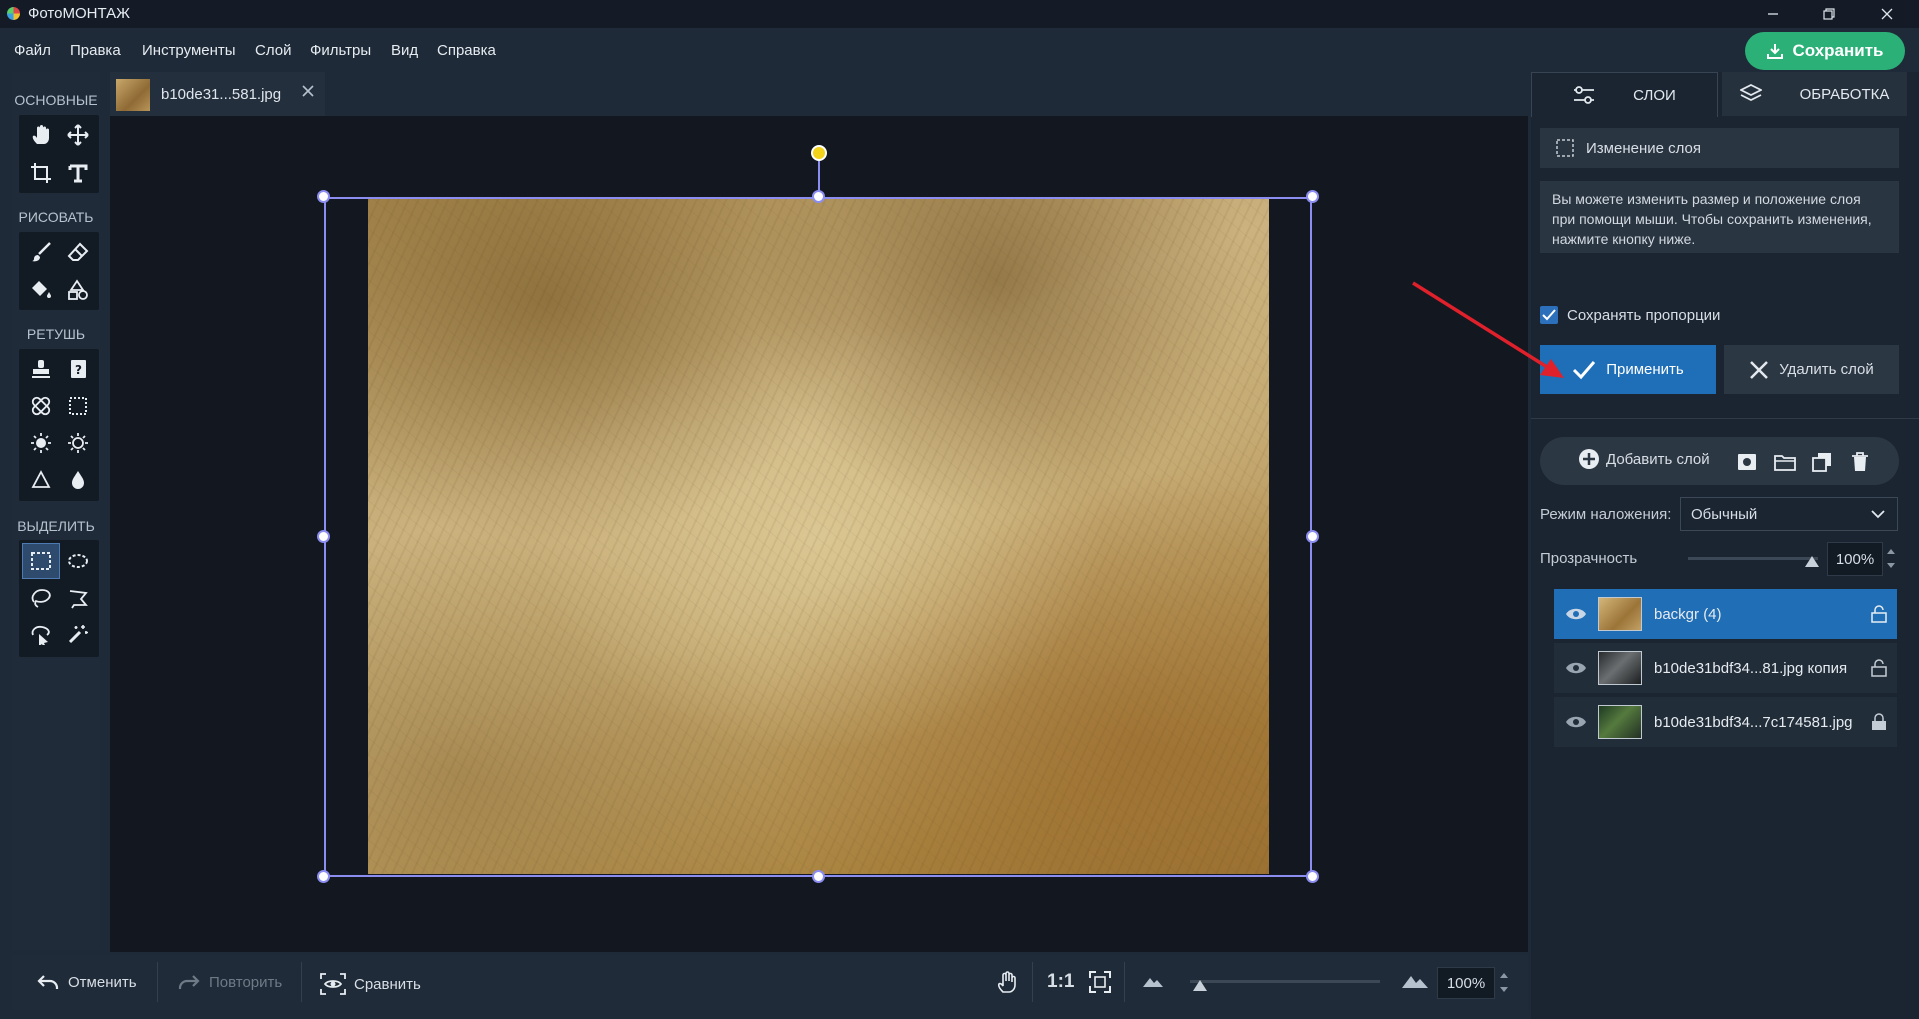  I want to click on compare-icon, so click(333, 984).